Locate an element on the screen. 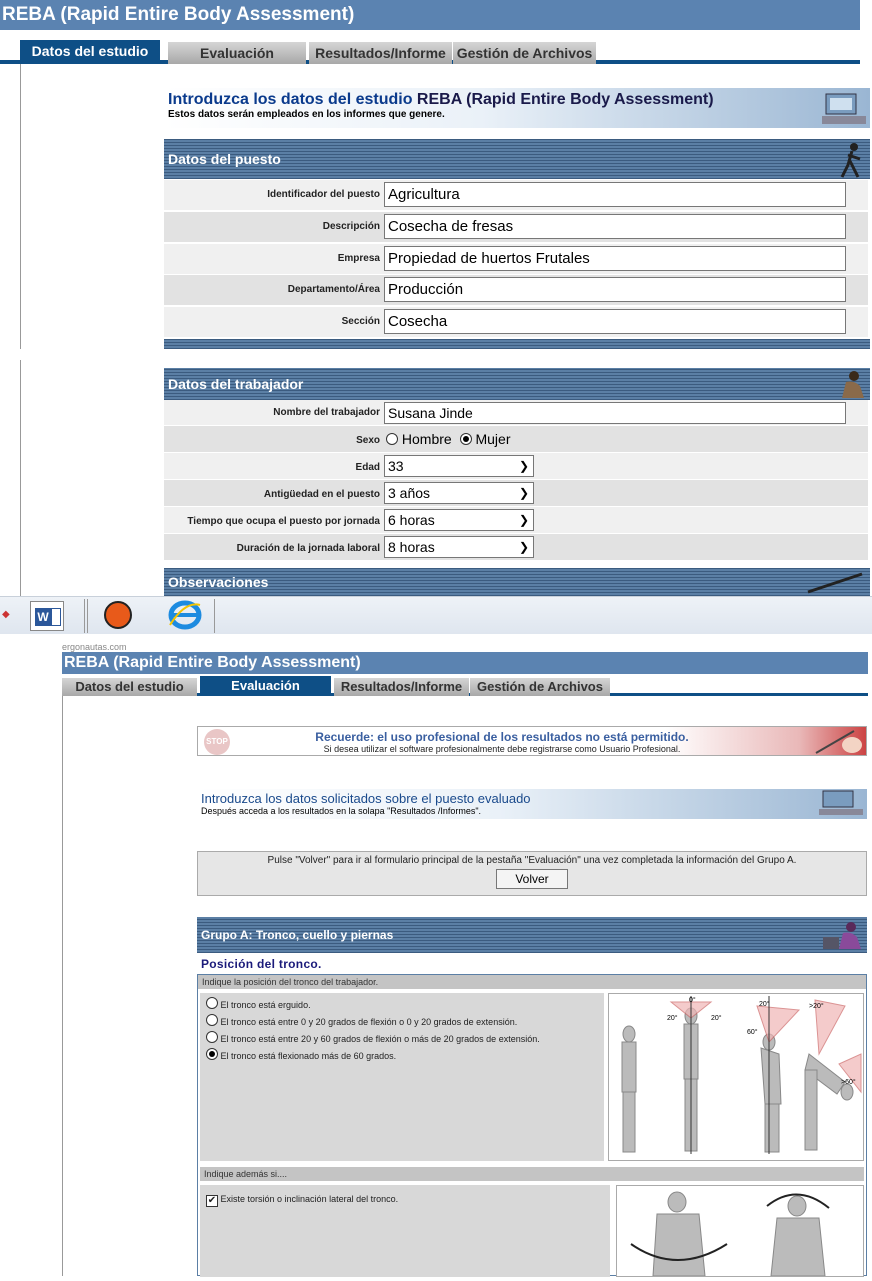  left-panel-border is located at coordinates (20, 206).